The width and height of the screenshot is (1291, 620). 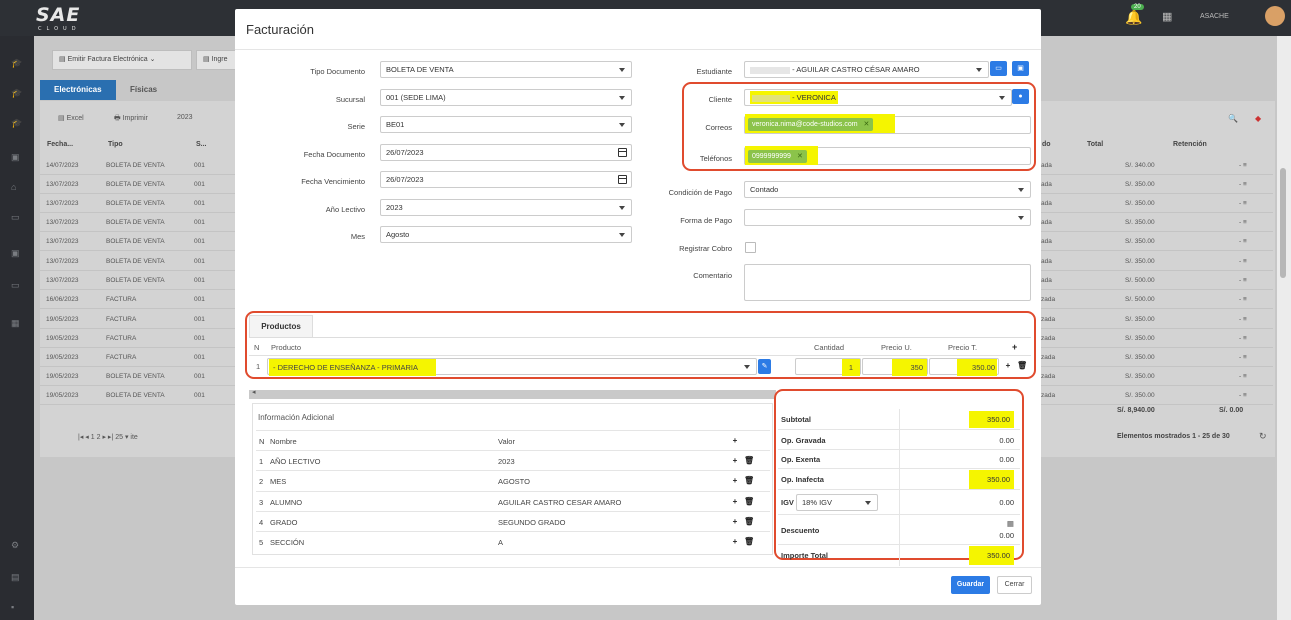 What do you see at coordinates (1046, 144) in the screenshot?
I see `col-estado: do` at bounding box center [1046, 144].